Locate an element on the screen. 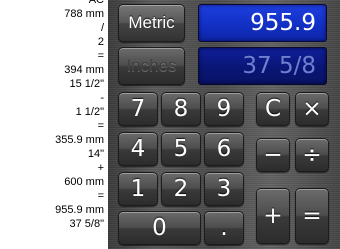 This screenshot has width=340, height=249. inches-button: Inches is located at coordinates (151, 66).